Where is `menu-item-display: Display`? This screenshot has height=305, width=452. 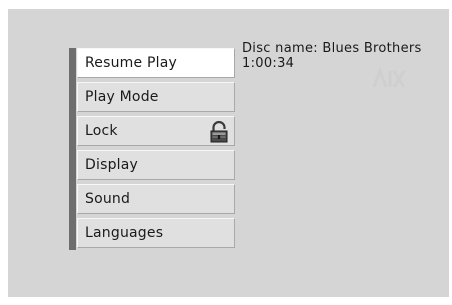
menu-item-display: Display is located at coordinates (156, 165).